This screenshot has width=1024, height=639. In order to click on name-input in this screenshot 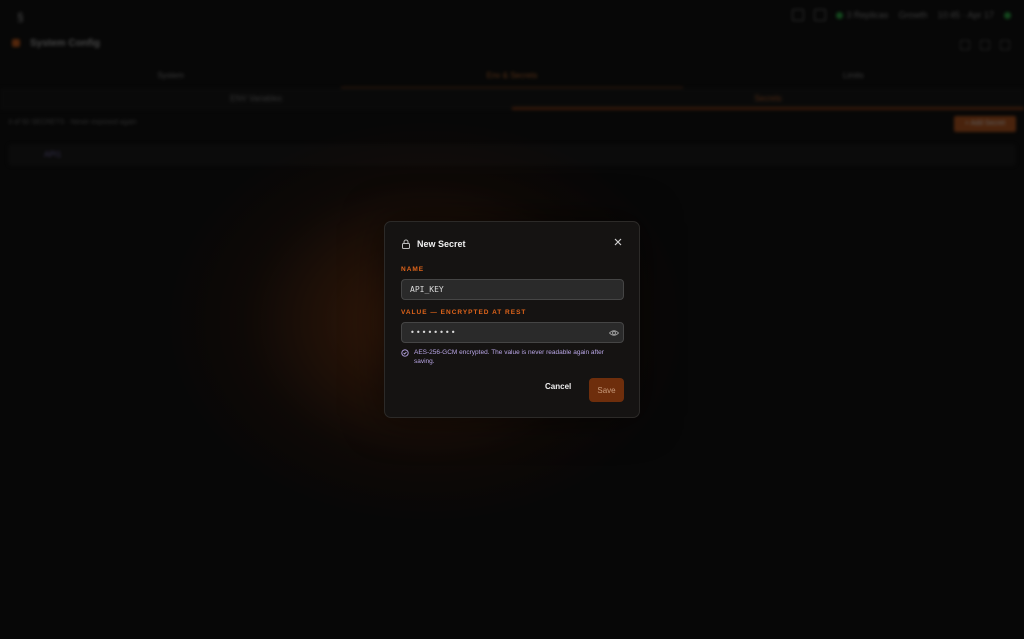, I will do `click(512, 289)`.